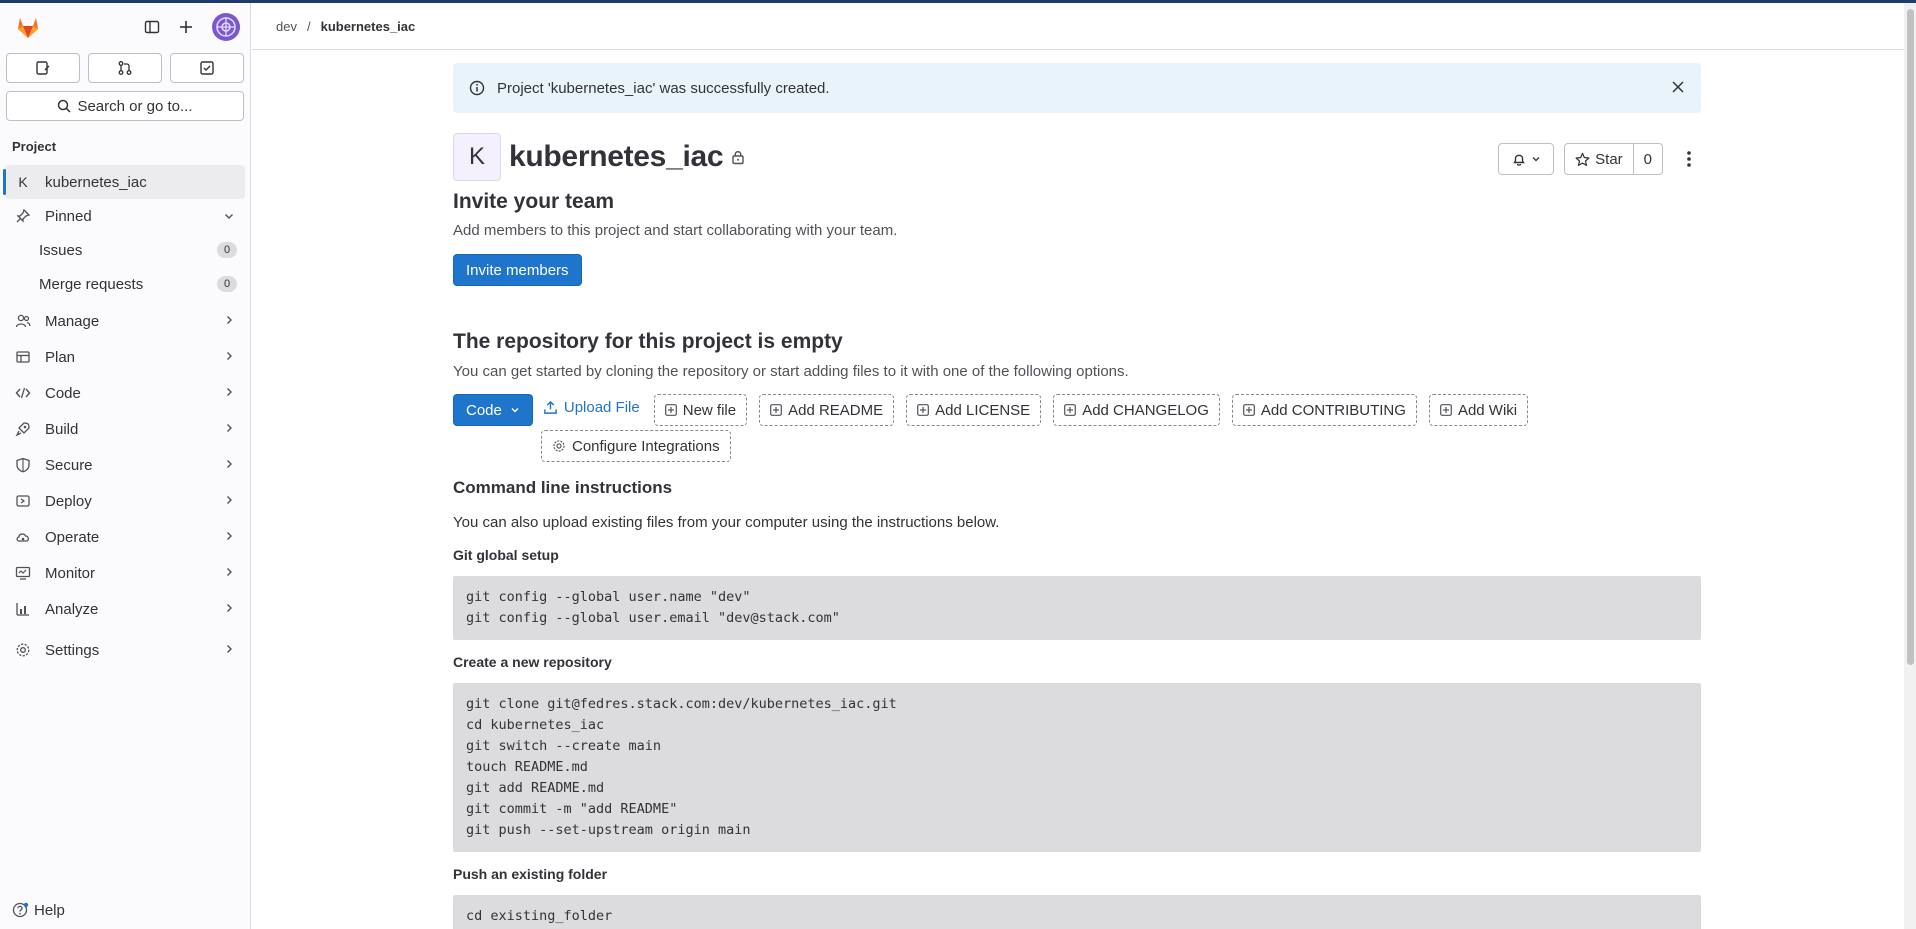 The height and width of the screenshot is (929, 1916). I want to click on star-count: 0, so click(1648, 159).